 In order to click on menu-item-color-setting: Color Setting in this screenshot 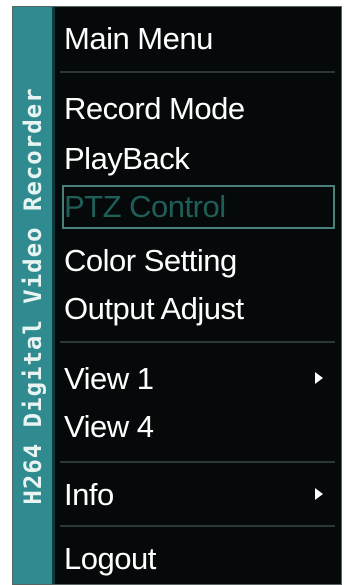, I will do `click(198, 261)`.